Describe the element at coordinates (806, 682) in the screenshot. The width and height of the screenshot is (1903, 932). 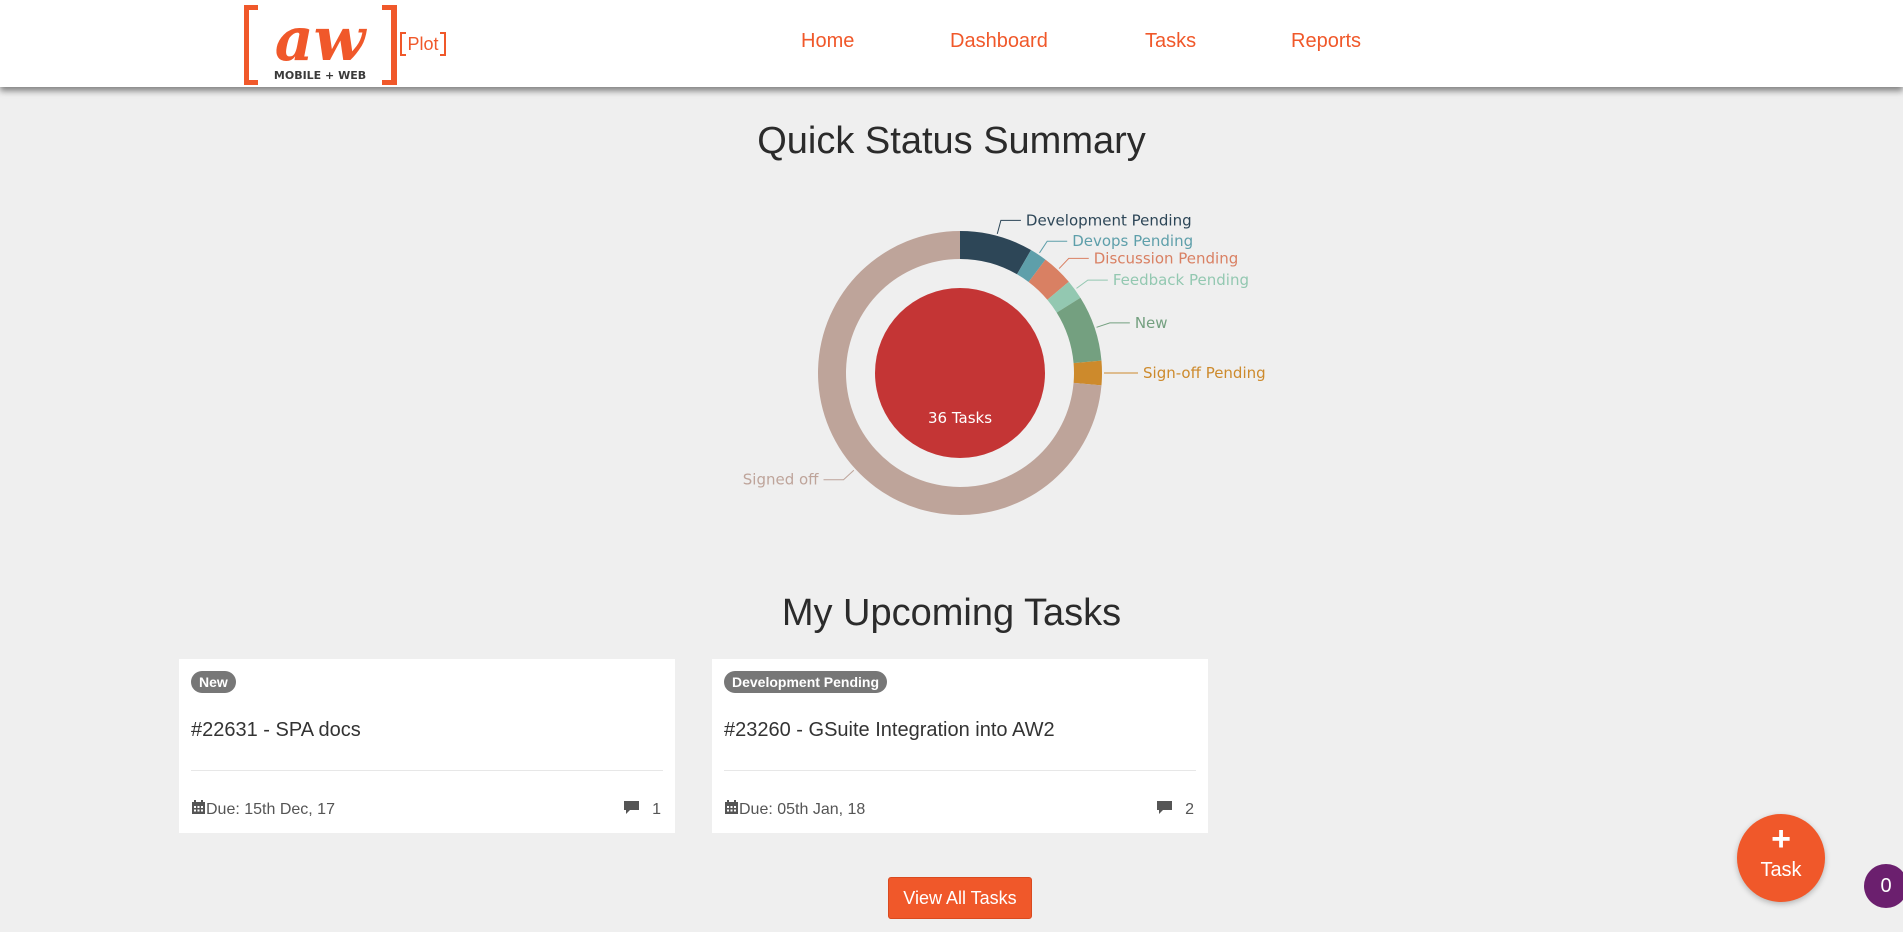
I see `status-badge: Development Pending` at that location.